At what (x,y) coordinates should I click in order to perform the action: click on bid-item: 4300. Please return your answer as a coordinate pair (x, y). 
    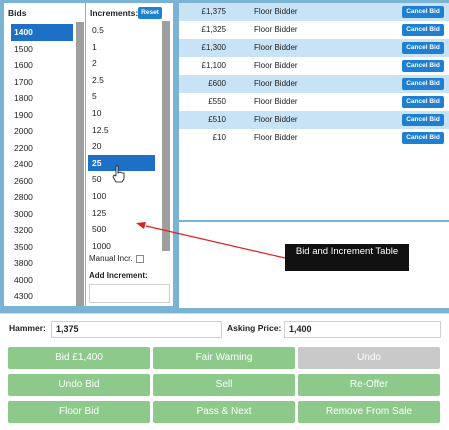
    Looking at the image, I should click on (42, 296).